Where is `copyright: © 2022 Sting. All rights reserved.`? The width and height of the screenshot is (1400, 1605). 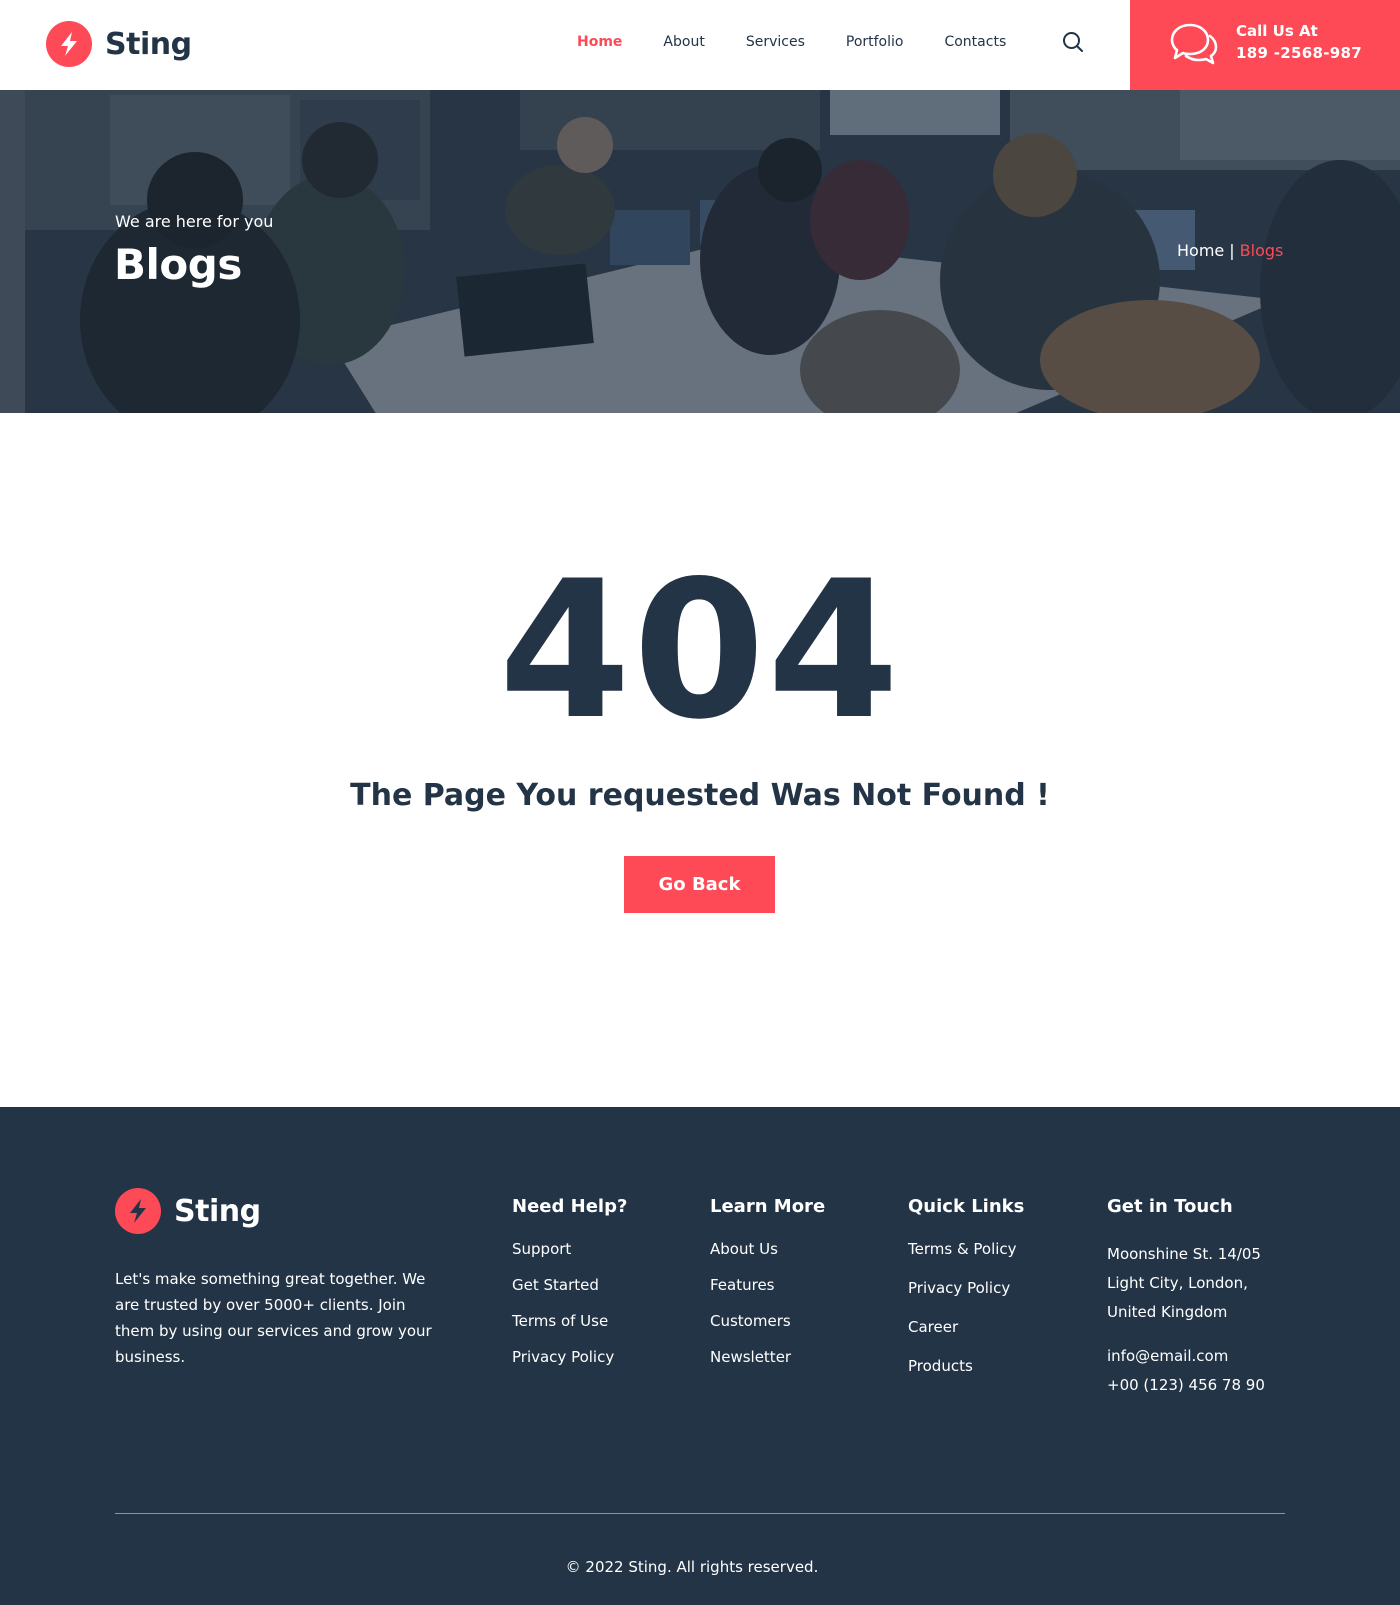 copyright: © 2022 Sting. All rights reserved. is located at coordinates (692, 1567).